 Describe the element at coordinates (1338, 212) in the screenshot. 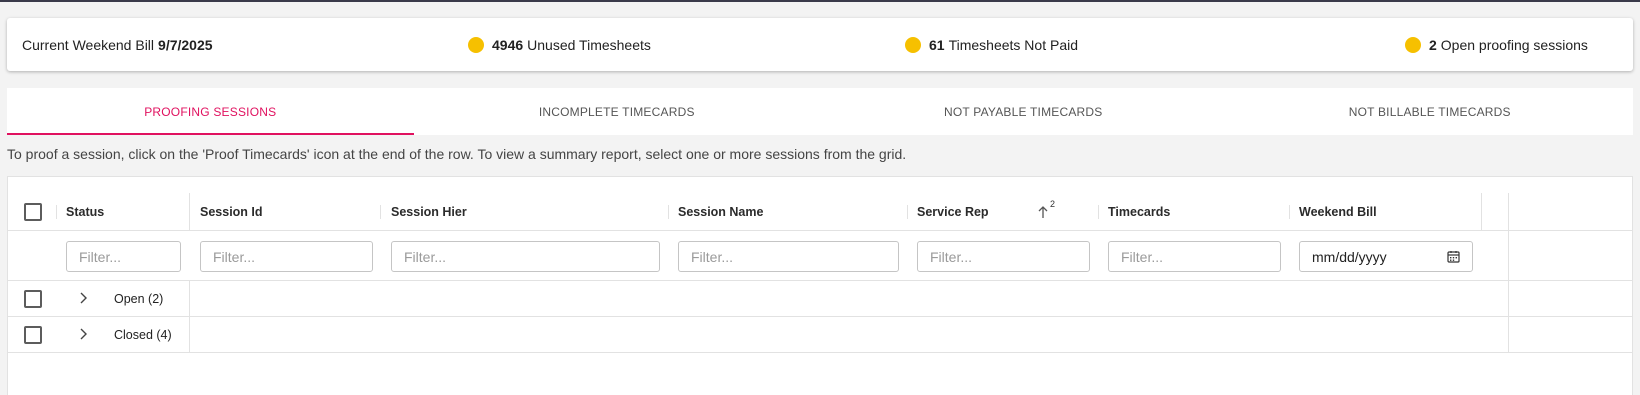

I see `column-header-weekend-bill: Weekend Bill` at that location.